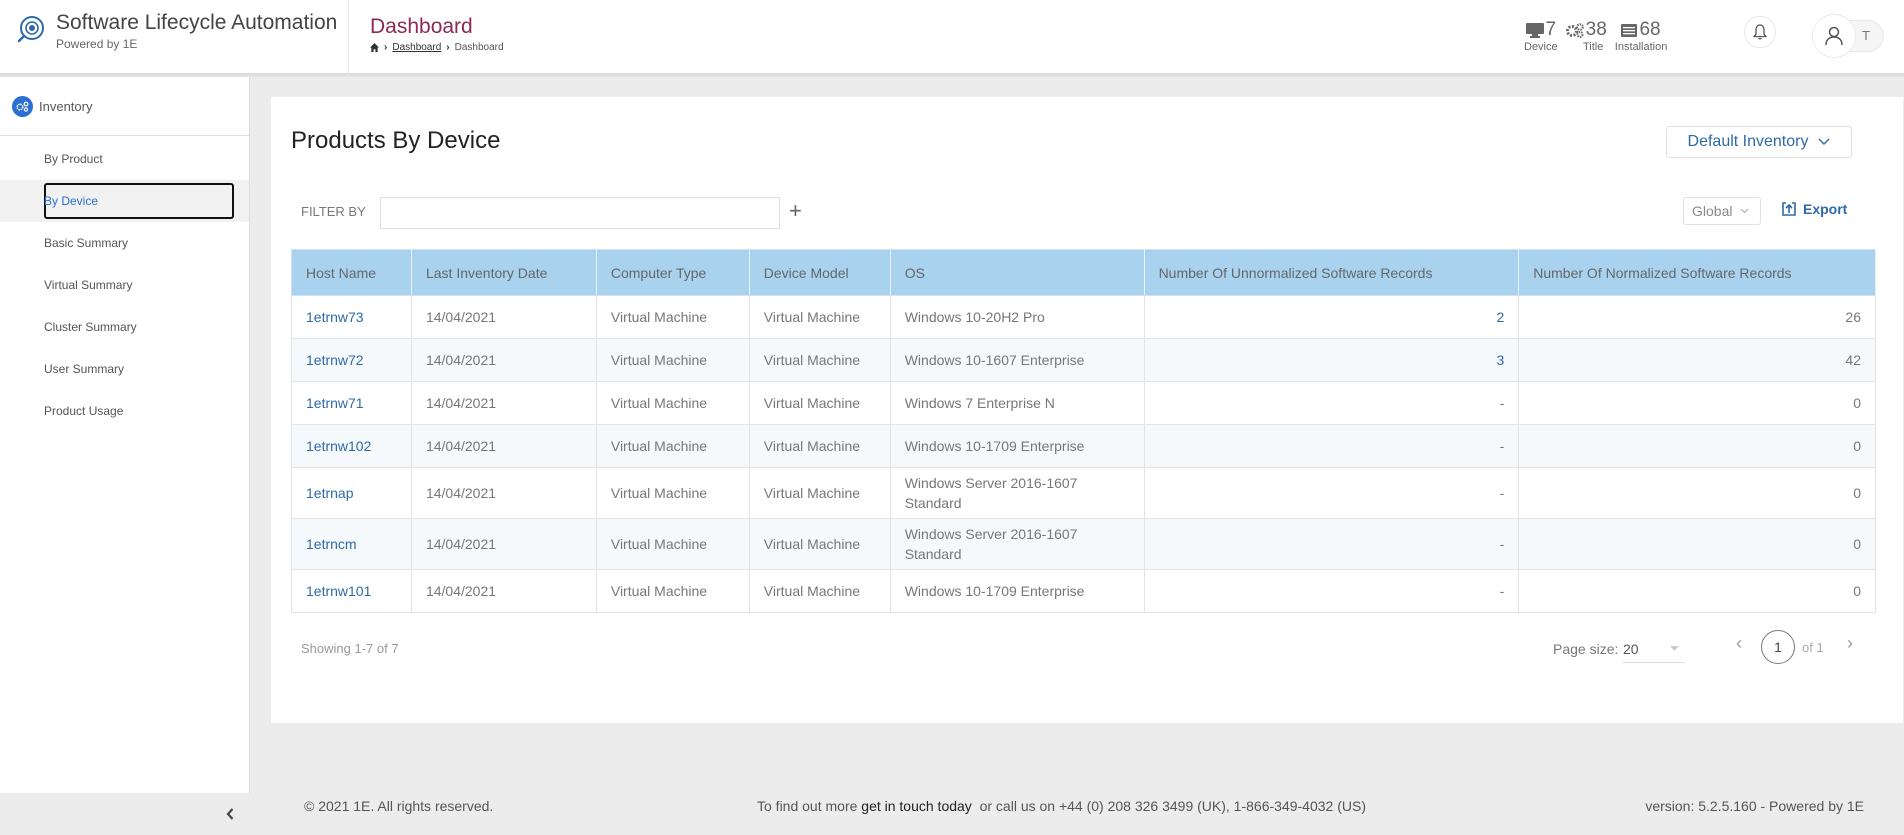 This screenshot has width=1904, height=835. I want to click on caret-down-icon, so click(1674, 648).